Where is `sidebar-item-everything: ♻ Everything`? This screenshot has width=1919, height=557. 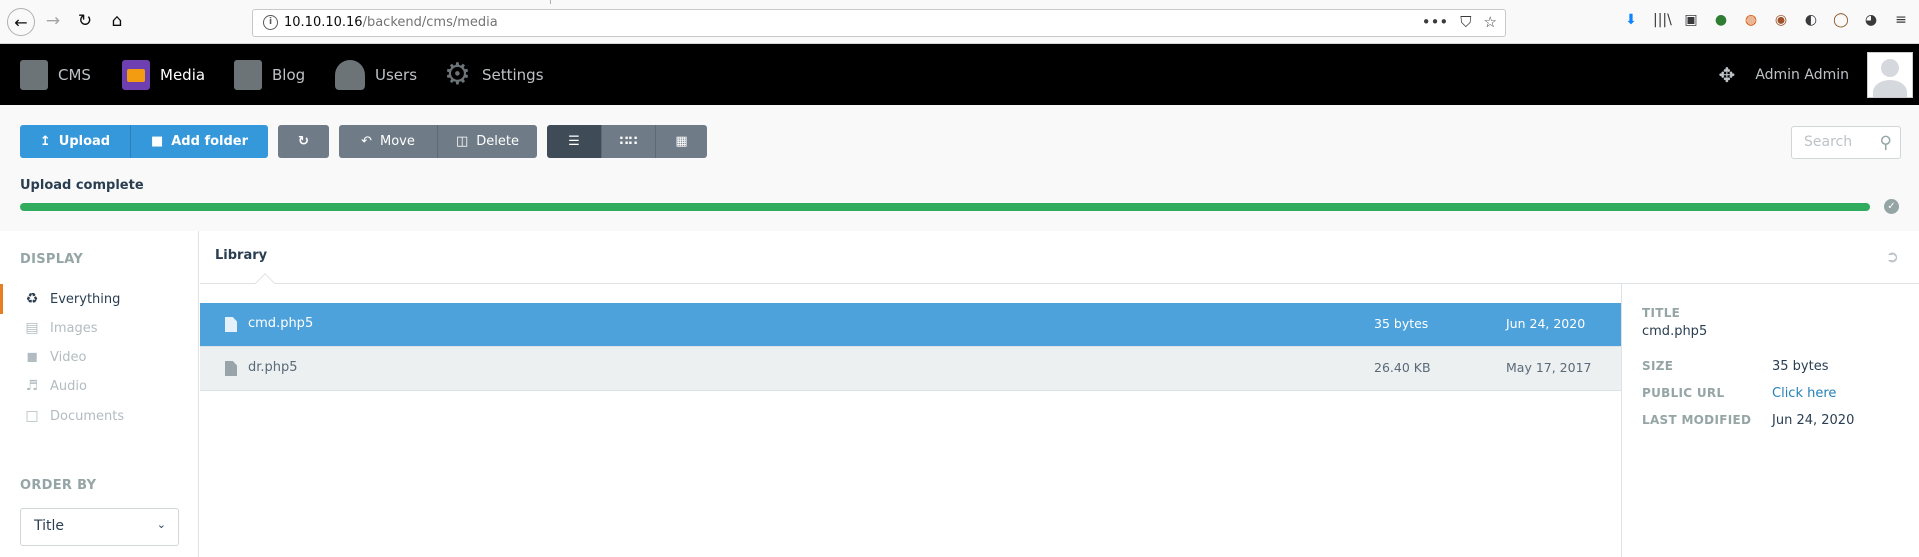
sidebar-item-everything: ♻ Everything is located at coordinates (99, 299).